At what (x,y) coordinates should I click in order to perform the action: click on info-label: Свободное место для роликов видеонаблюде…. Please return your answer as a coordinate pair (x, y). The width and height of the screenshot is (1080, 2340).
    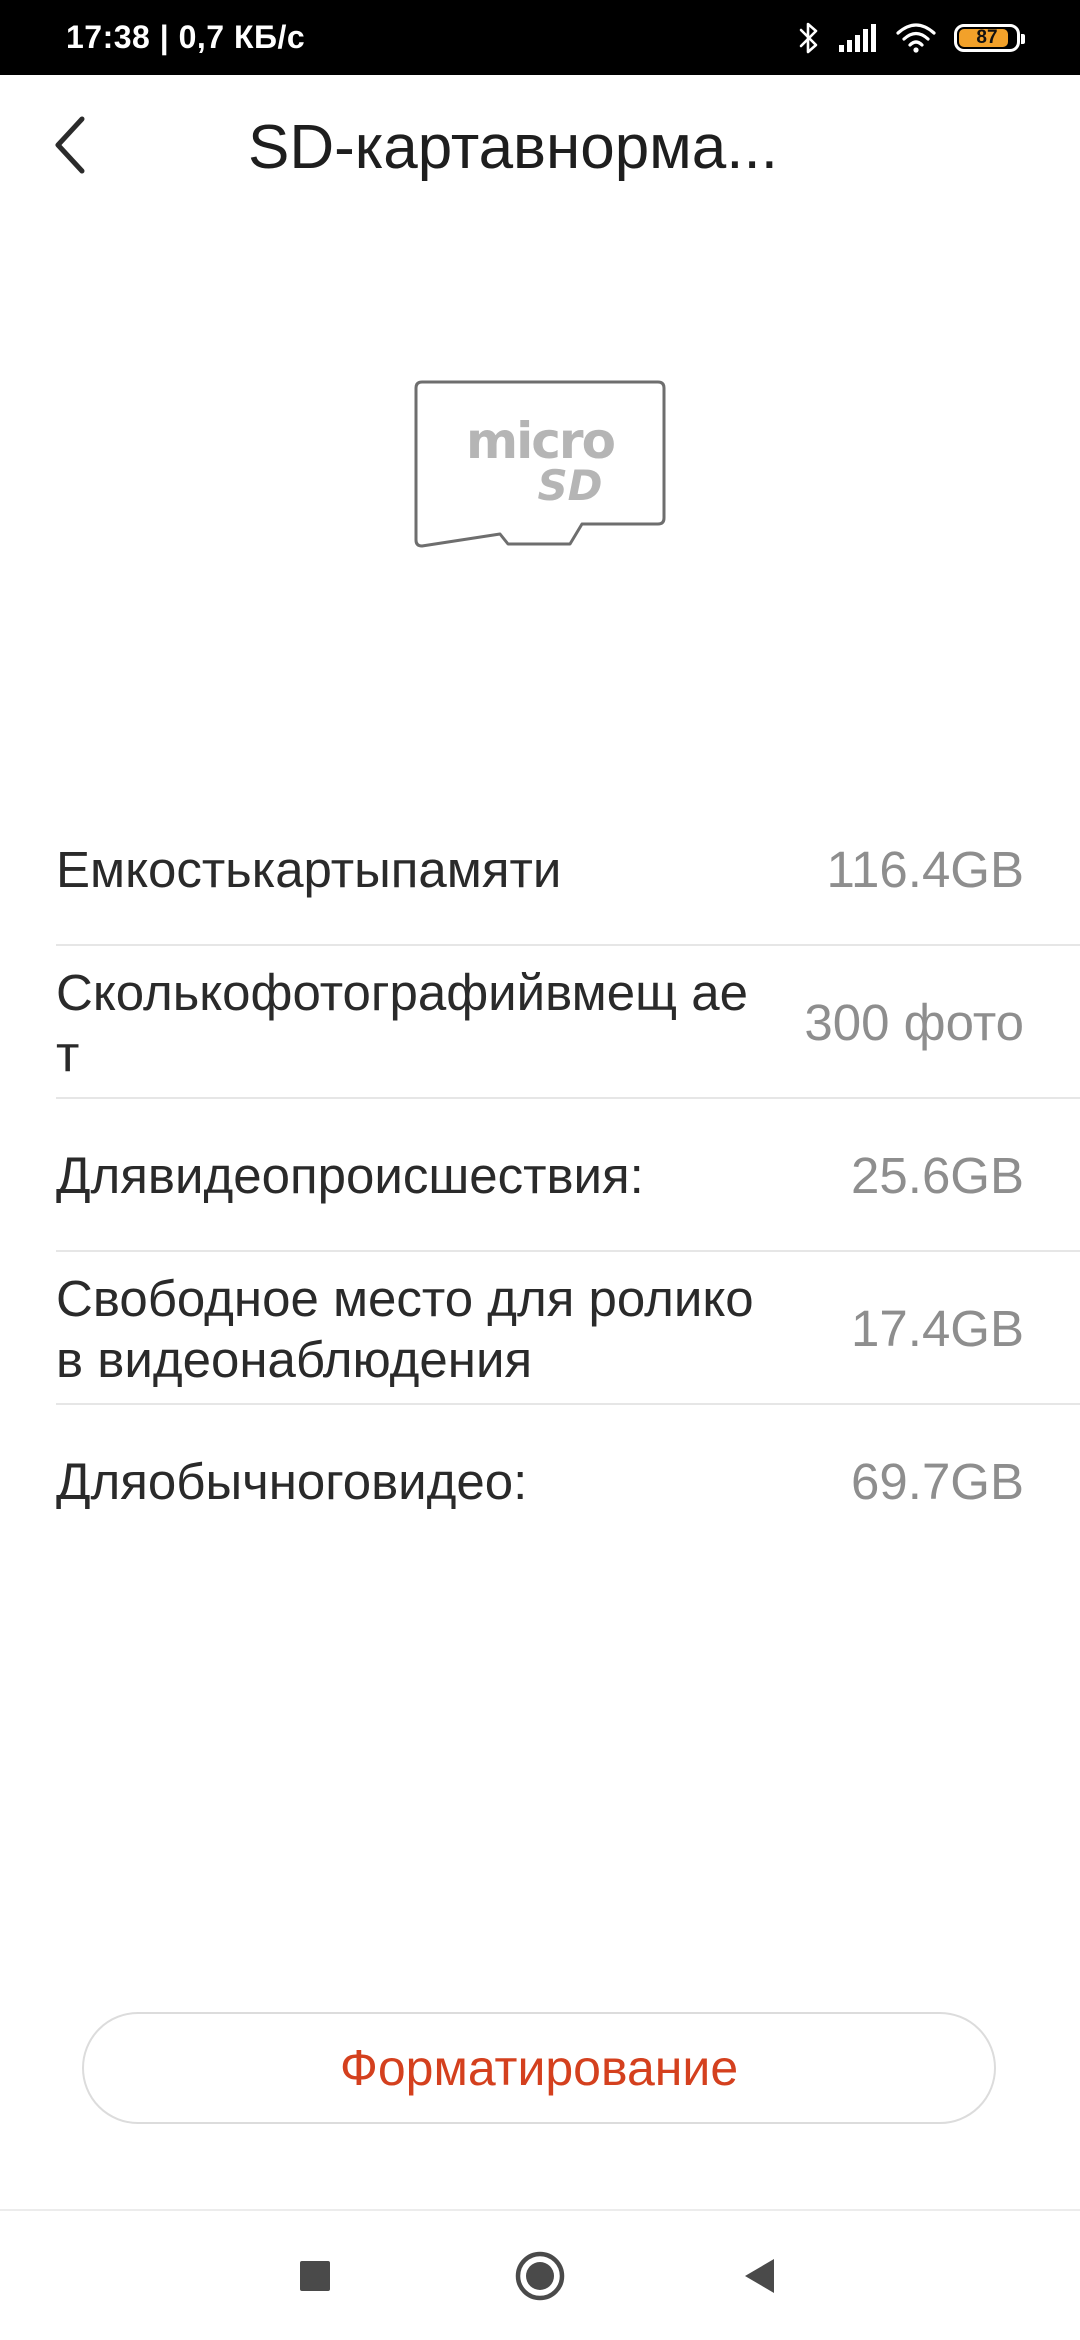
    Looking at the image, I should click on (405, 1328).